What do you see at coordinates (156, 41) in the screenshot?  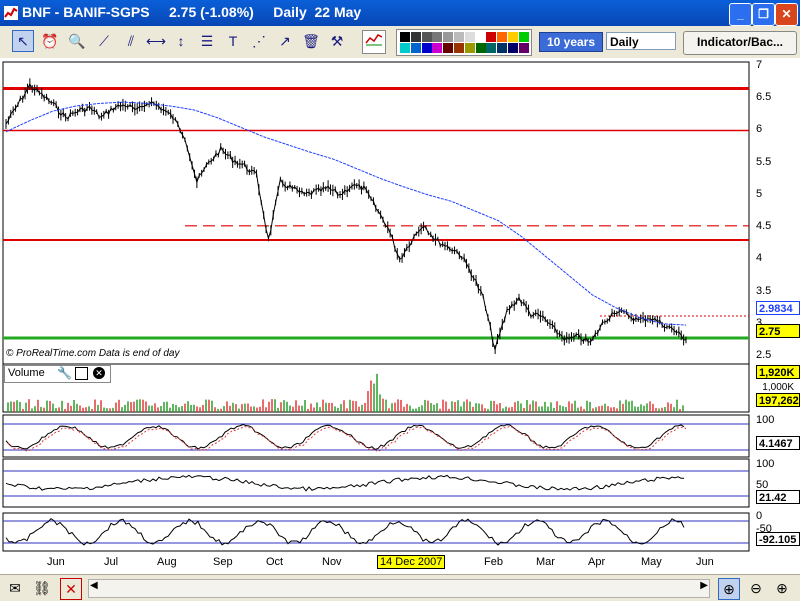 I see `horizontal-line-icon: ⟷` at bounding box center [156, 41].